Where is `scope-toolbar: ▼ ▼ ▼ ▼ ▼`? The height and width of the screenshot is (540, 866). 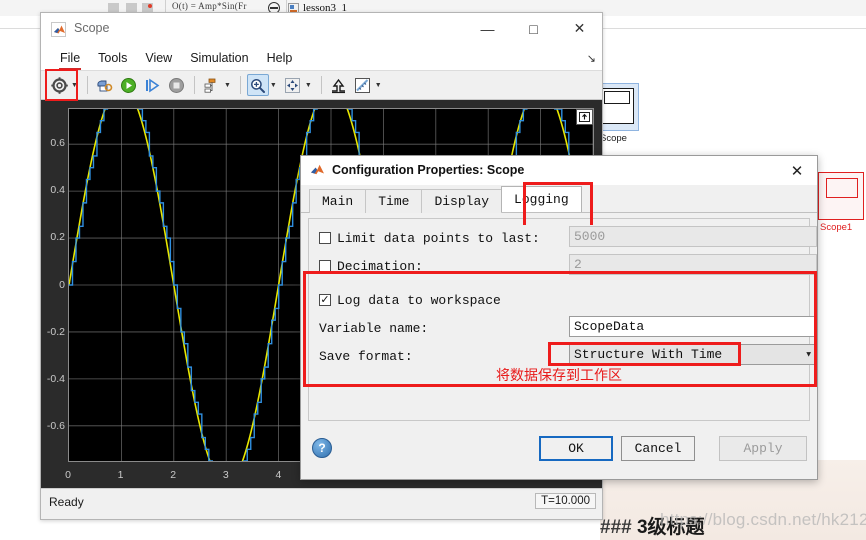 scope-toolbar: ▼ ▼ ▼ ▼ ▼ is located at coordinates (321, 85).